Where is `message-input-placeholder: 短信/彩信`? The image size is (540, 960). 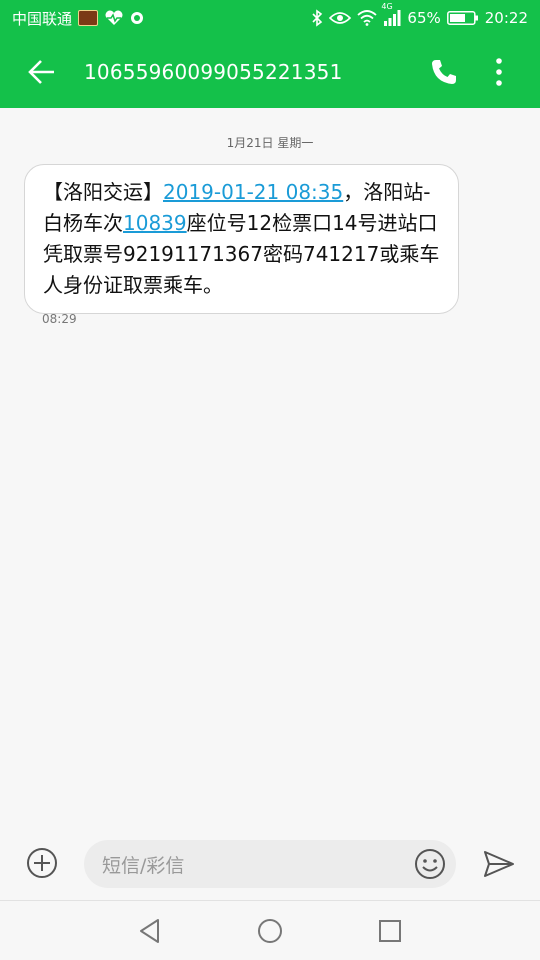 message-input-placeholder: 短信/彩信 is located at coordinates (143, 865).